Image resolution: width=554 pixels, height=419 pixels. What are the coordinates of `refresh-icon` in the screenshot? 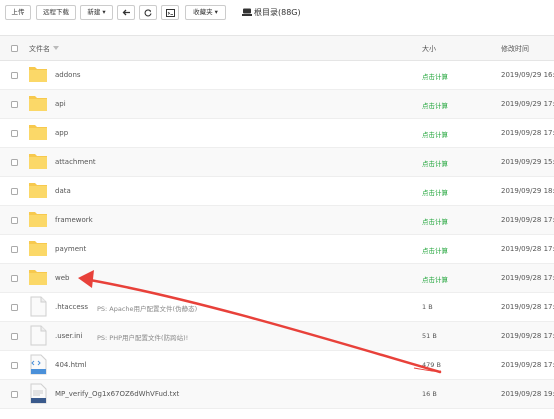 It's located at (148, 13).